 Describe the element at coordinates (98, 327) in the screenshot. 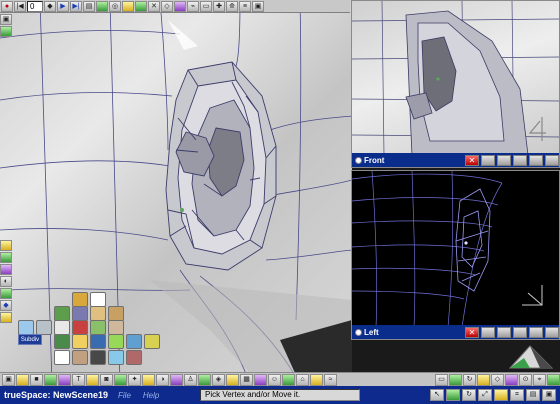

I see `palette-smooth` at that location.